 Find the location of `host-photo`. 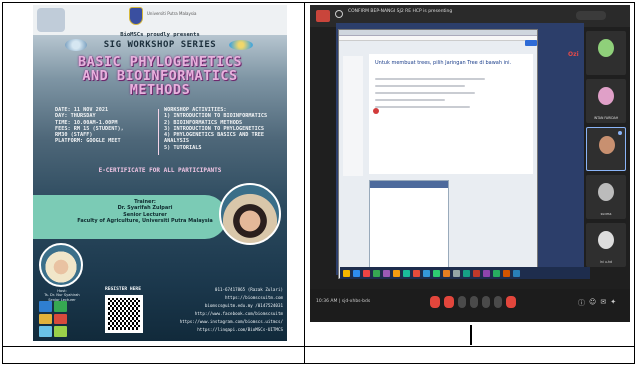

host-photo is located at coordinates (61, 265).